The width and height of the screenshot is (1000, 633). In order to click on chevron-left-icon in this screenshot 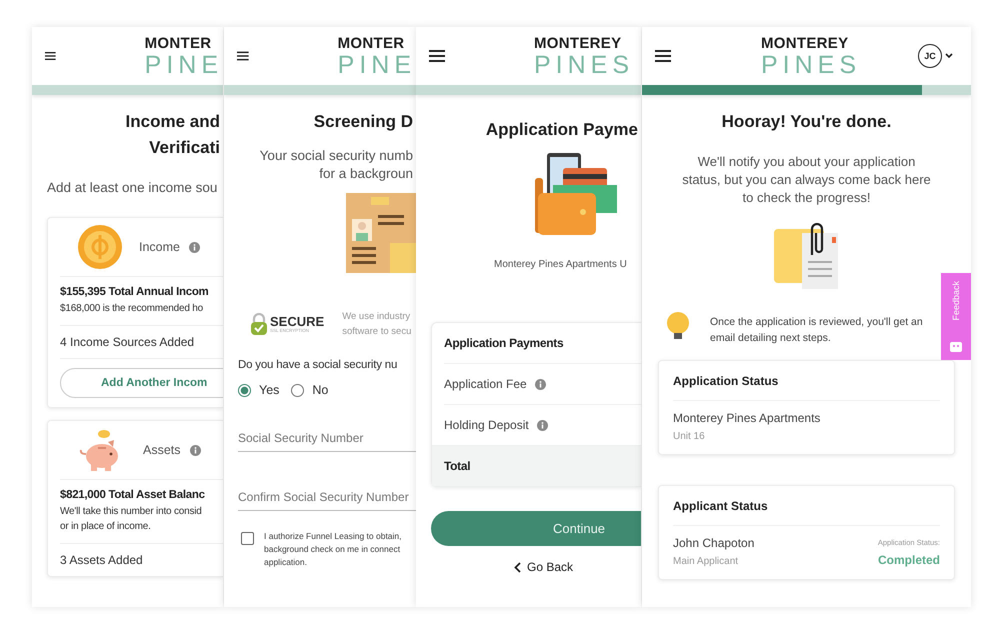, I will do `click(517, 567)`.